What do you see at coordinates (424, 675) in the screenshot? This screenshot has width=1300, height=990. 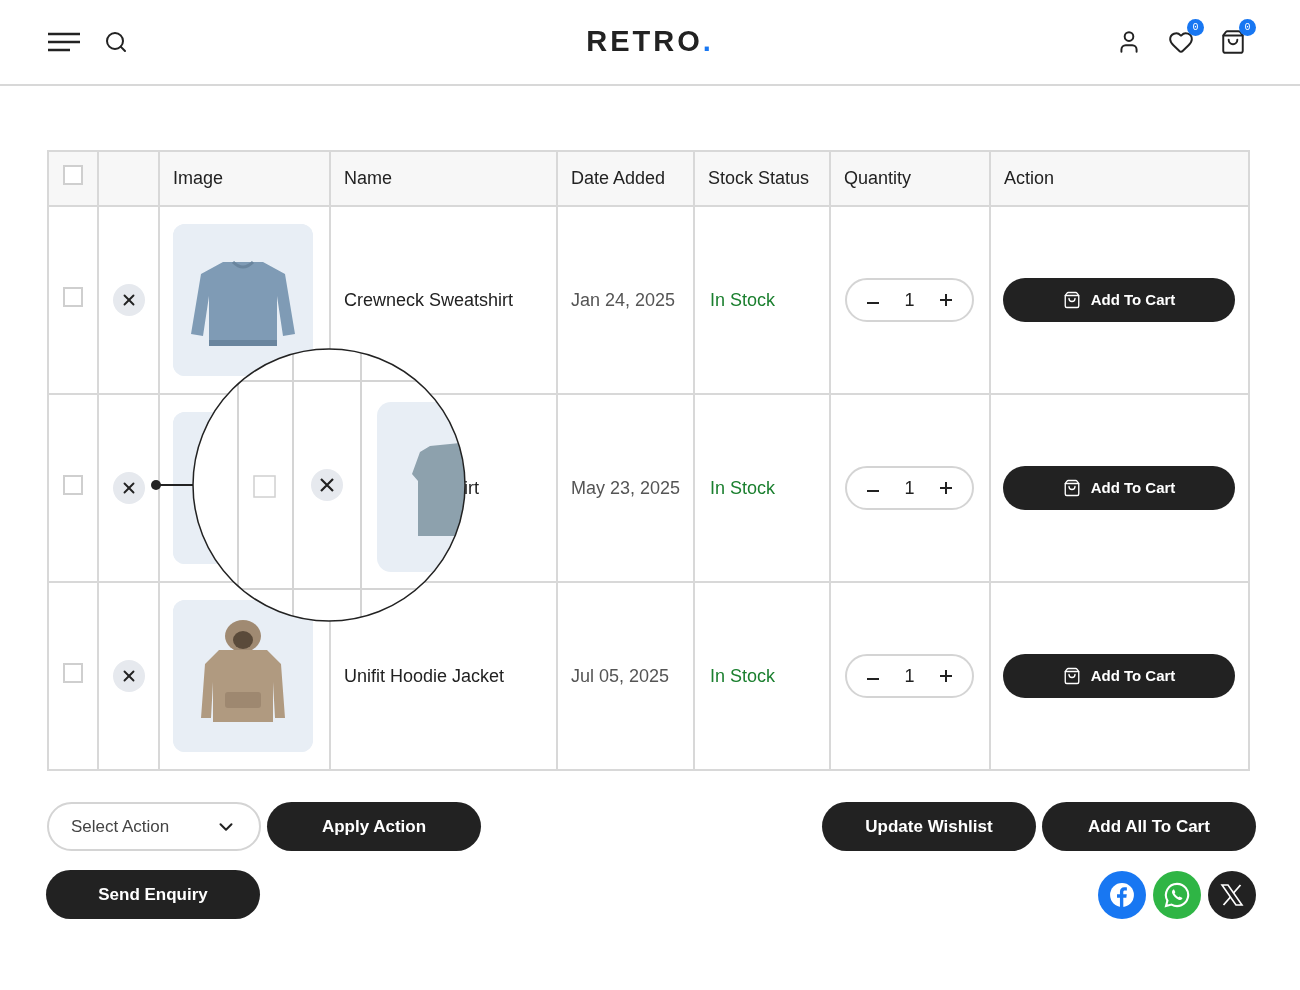 I see `product-name: Unifit Hoodie Jacket` at bounding box center [424, 675].